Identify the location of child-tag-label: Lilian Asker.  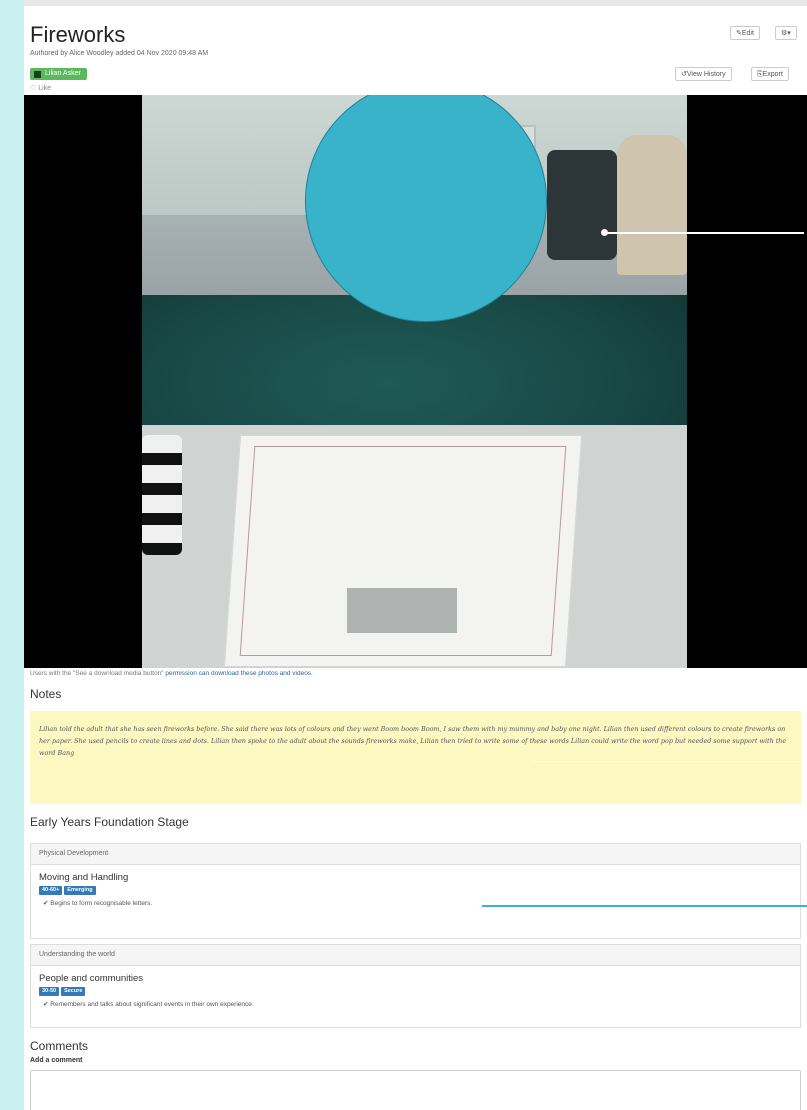
(63, 73).